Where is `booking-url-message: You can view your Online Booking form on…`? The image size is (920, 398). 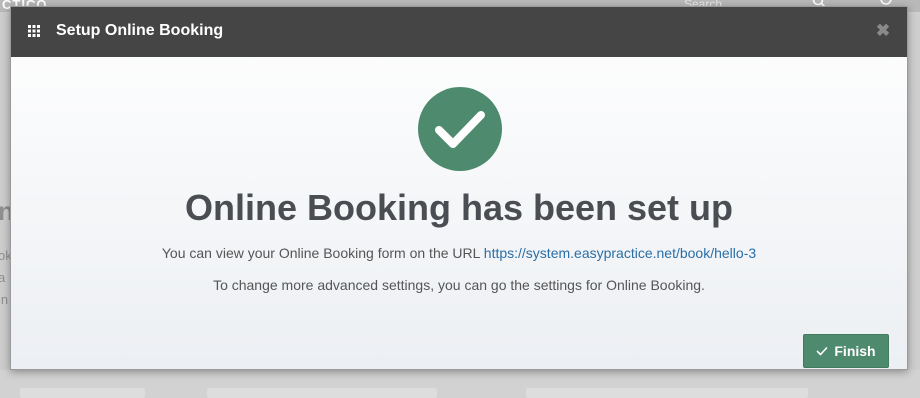
booking-url-message: You can view your Online Booking form on… is located at coordinates (459, 253).